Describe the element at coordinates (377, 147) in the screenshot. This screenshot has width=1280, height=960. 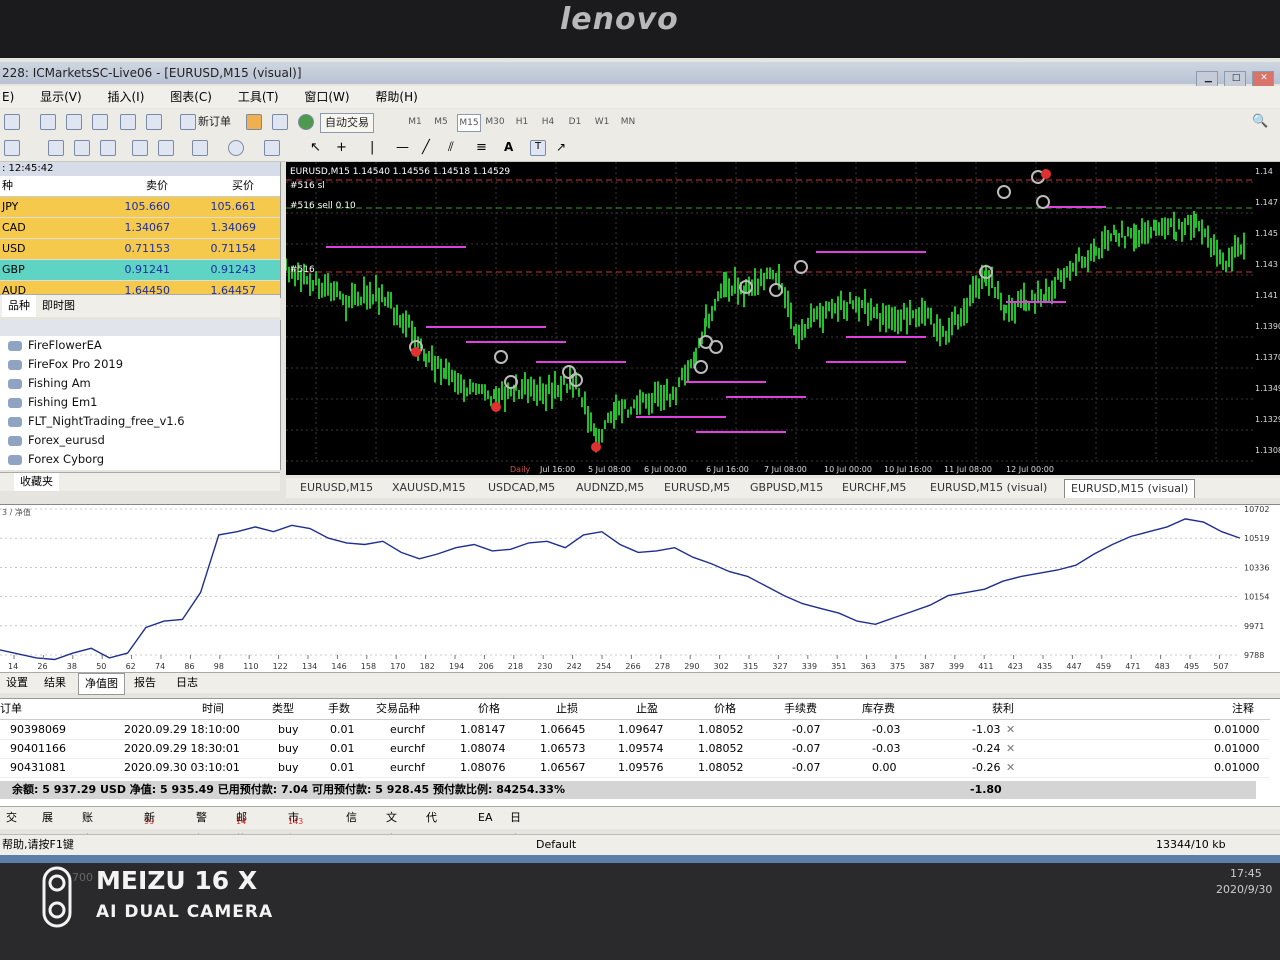
I see `vertical-line-icon: |` at that location.